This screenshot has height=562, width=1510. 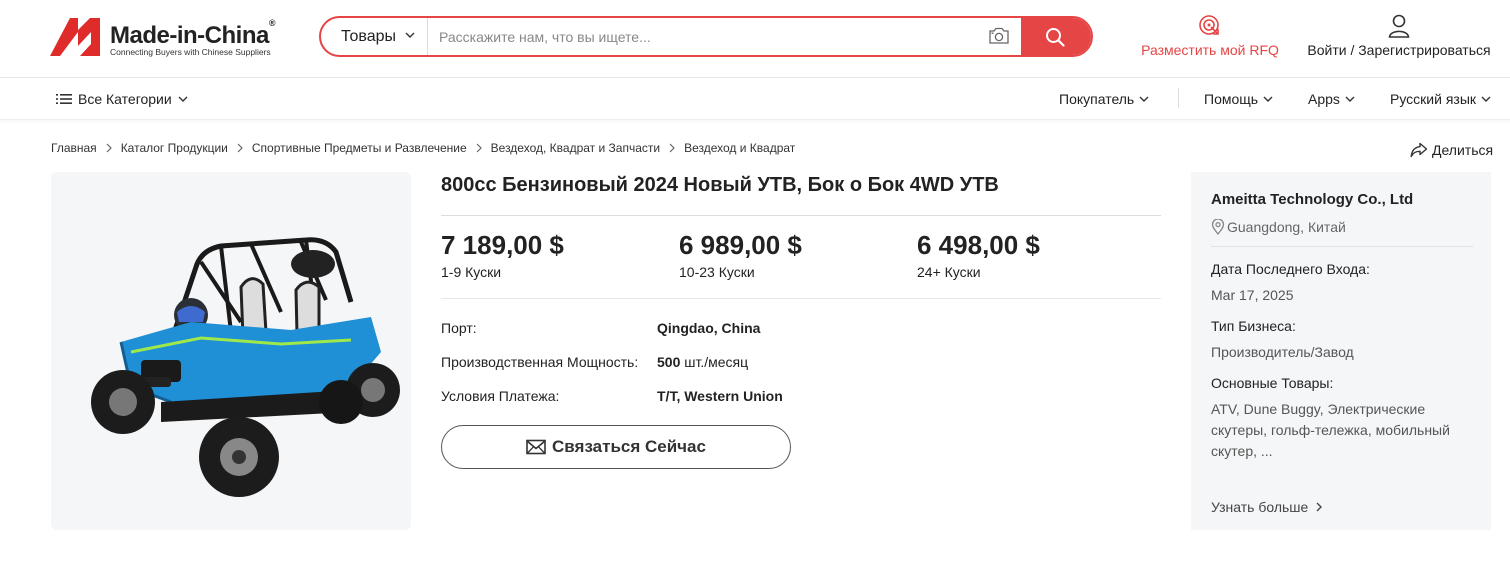 What do you see at coordinates (75, 37) in the screenshot?
I see `logo-mark-icon` at bounding box center [75, 37].